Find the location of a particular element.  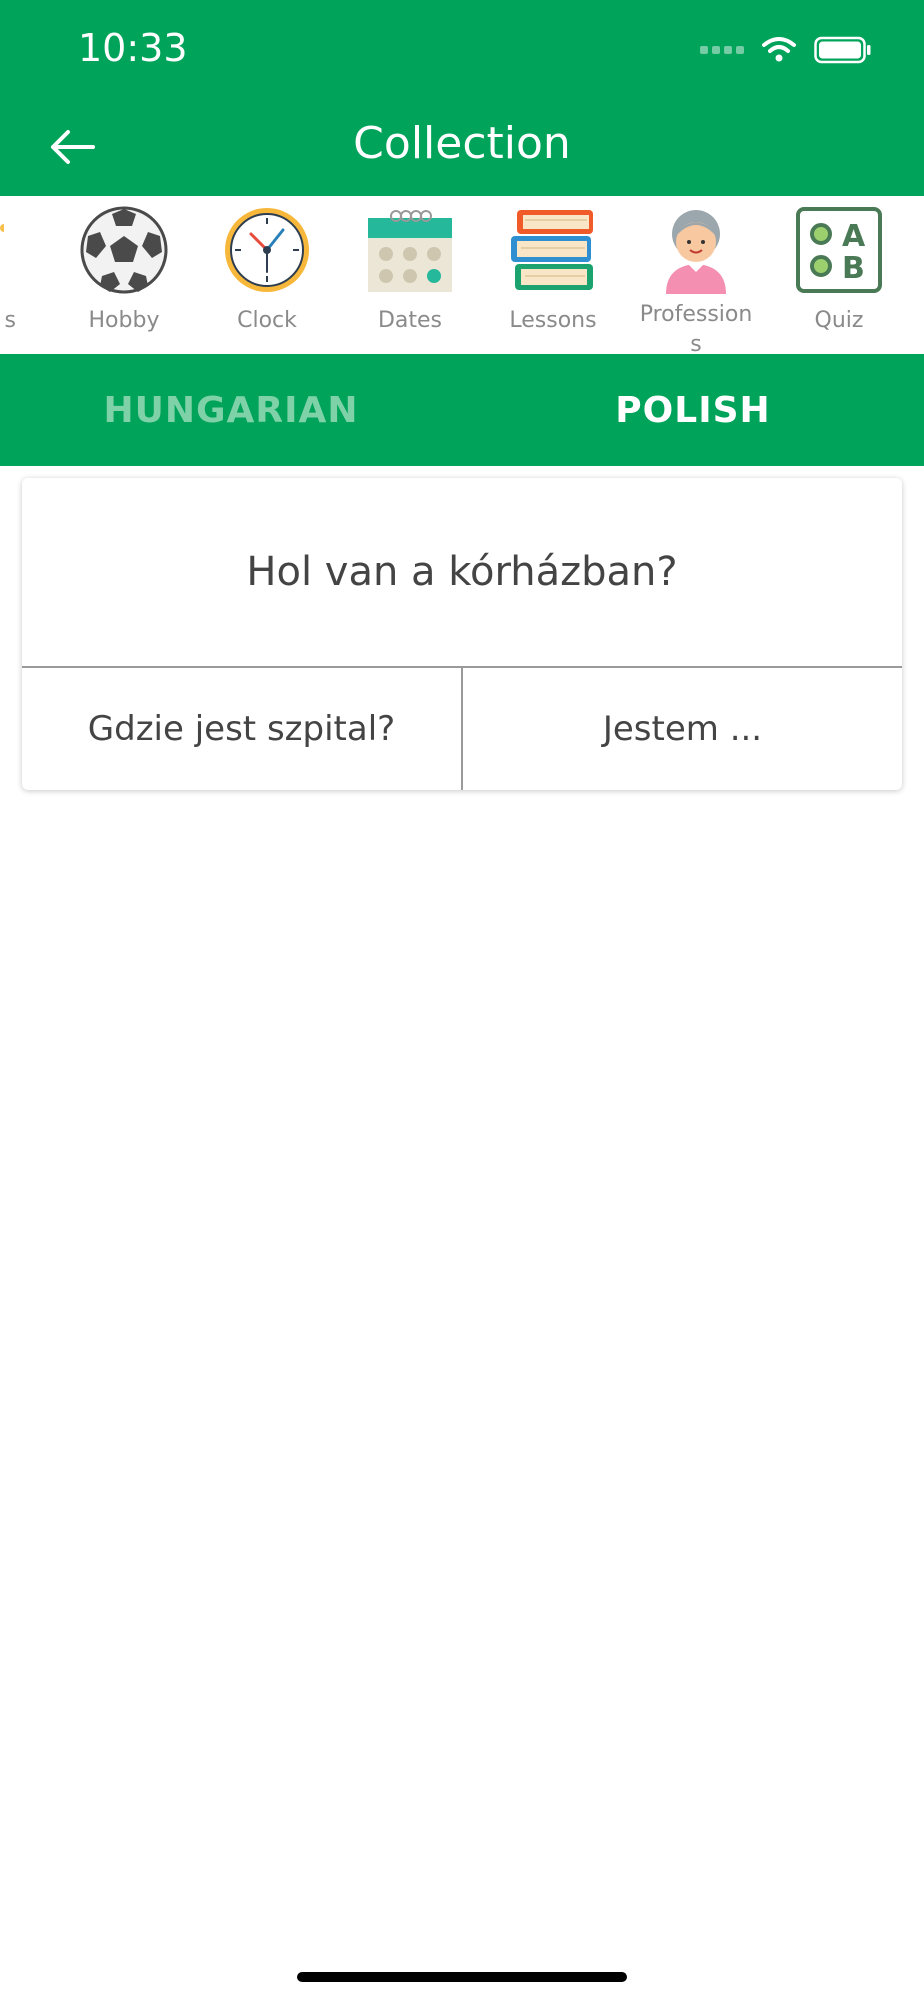

page-title: Collection is located at coordinates (462, 143).